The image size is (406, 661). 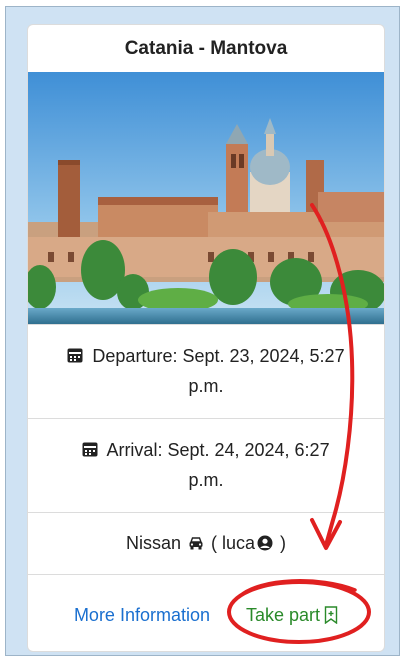 I want to click on trip-title: Catania - Mantova, so click(x=206, y=48).